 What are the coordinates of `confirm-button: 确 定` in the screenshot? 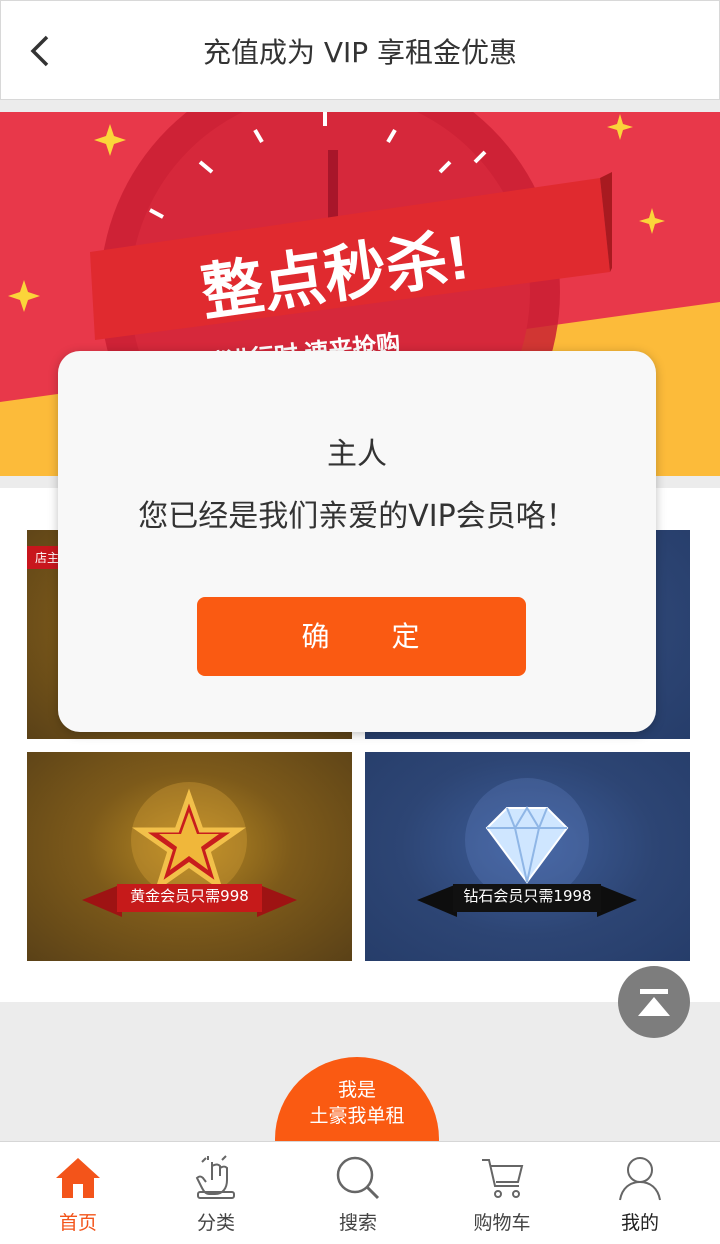 It's located at (361, 636).